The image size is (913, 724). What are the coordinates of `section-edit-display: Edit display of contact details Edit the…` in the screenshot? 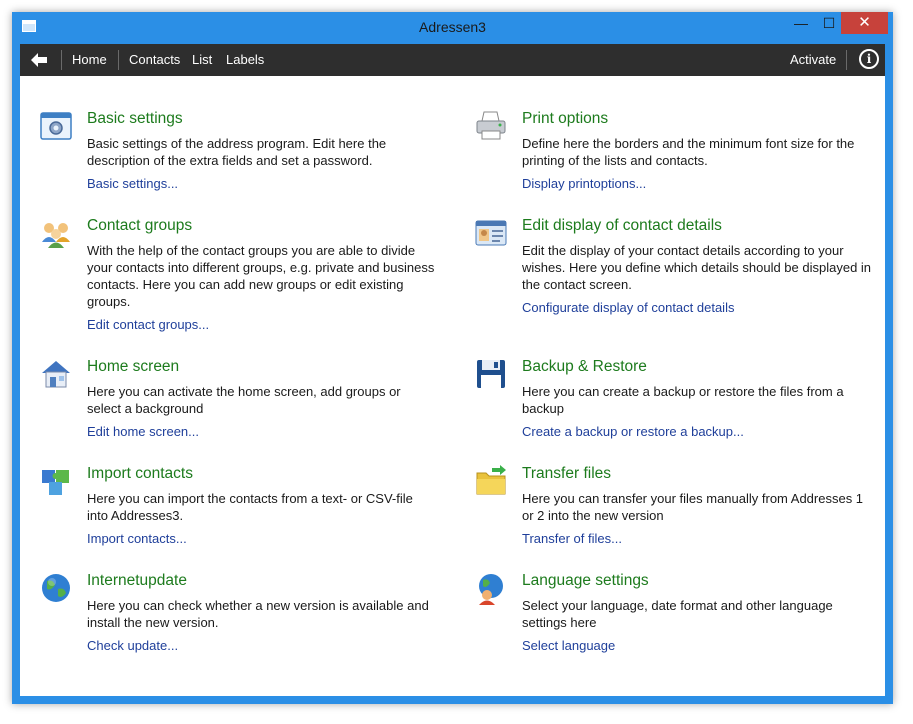 It's located at (673, 266).